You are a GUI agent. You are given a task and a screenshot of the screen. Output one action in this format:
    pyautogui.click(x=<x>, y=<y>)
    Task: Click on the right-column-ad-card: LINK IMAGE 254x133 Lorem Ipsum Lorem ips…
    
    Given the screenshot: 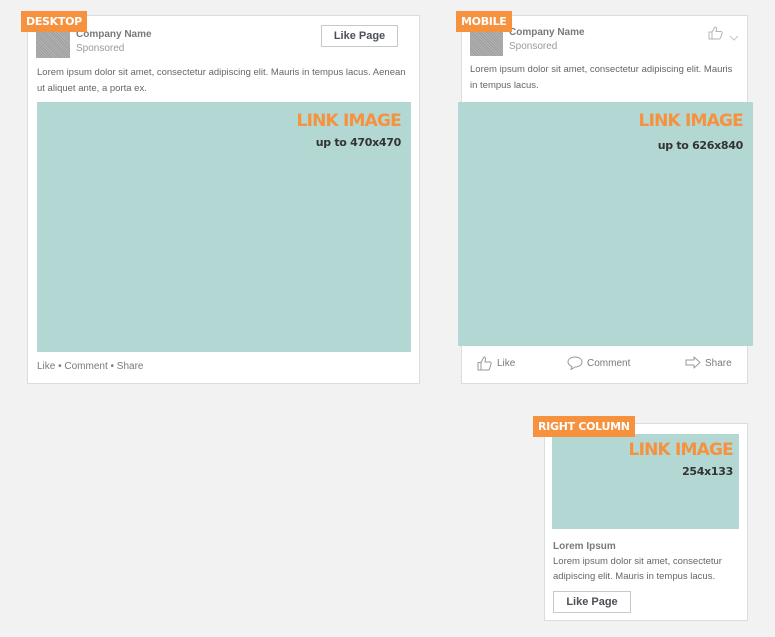 What is the action you would take?
    pyautogui.click(x=646, y=522)
    